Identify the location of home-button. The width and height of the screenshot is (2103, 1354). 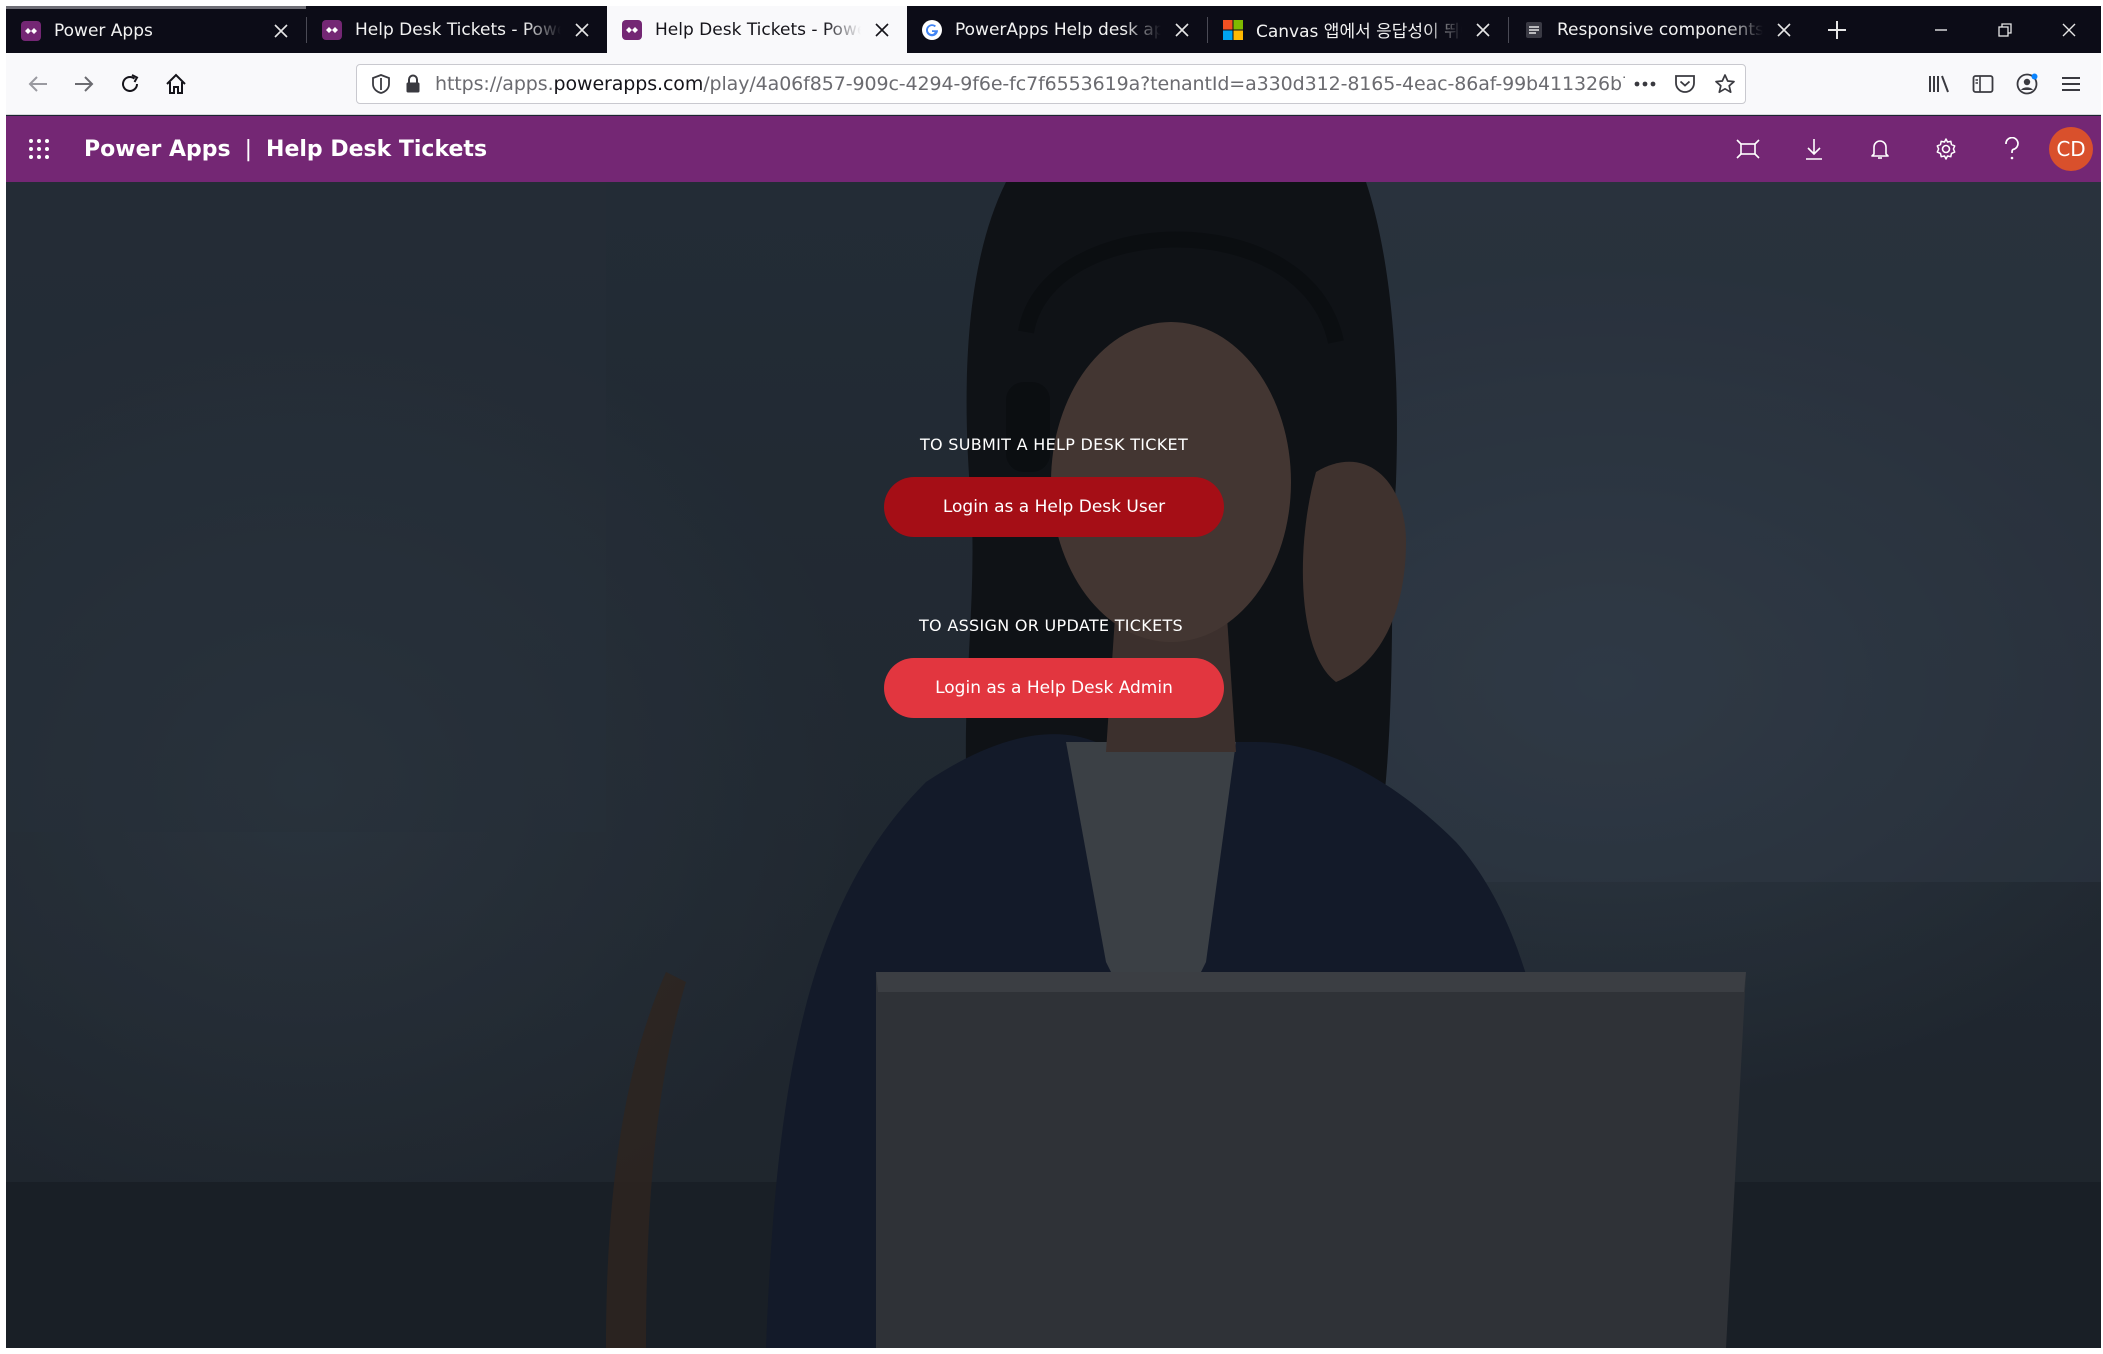
(176, 84).